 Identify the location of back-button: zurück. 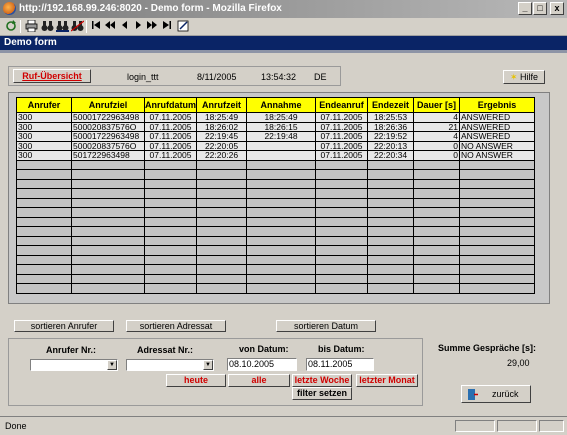
(496, 394).